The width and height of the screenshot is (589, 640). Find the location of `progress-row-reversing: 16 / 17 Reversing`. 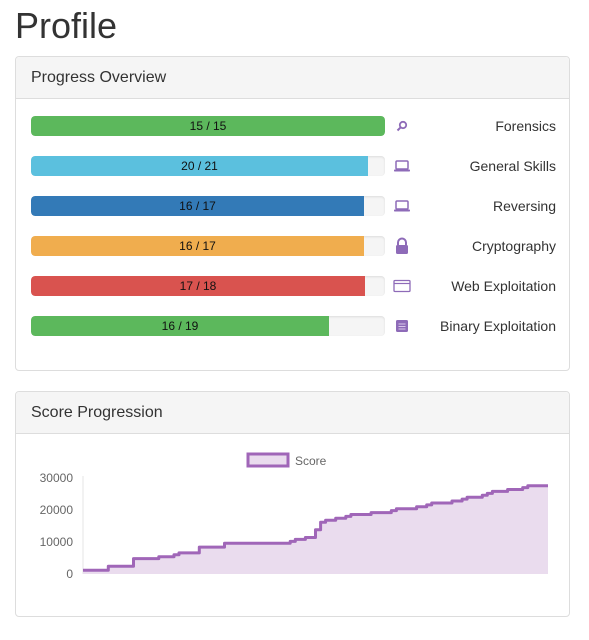

progress-row-reversing: 16 / 17 Reversing is located at coordinates (293, 206).